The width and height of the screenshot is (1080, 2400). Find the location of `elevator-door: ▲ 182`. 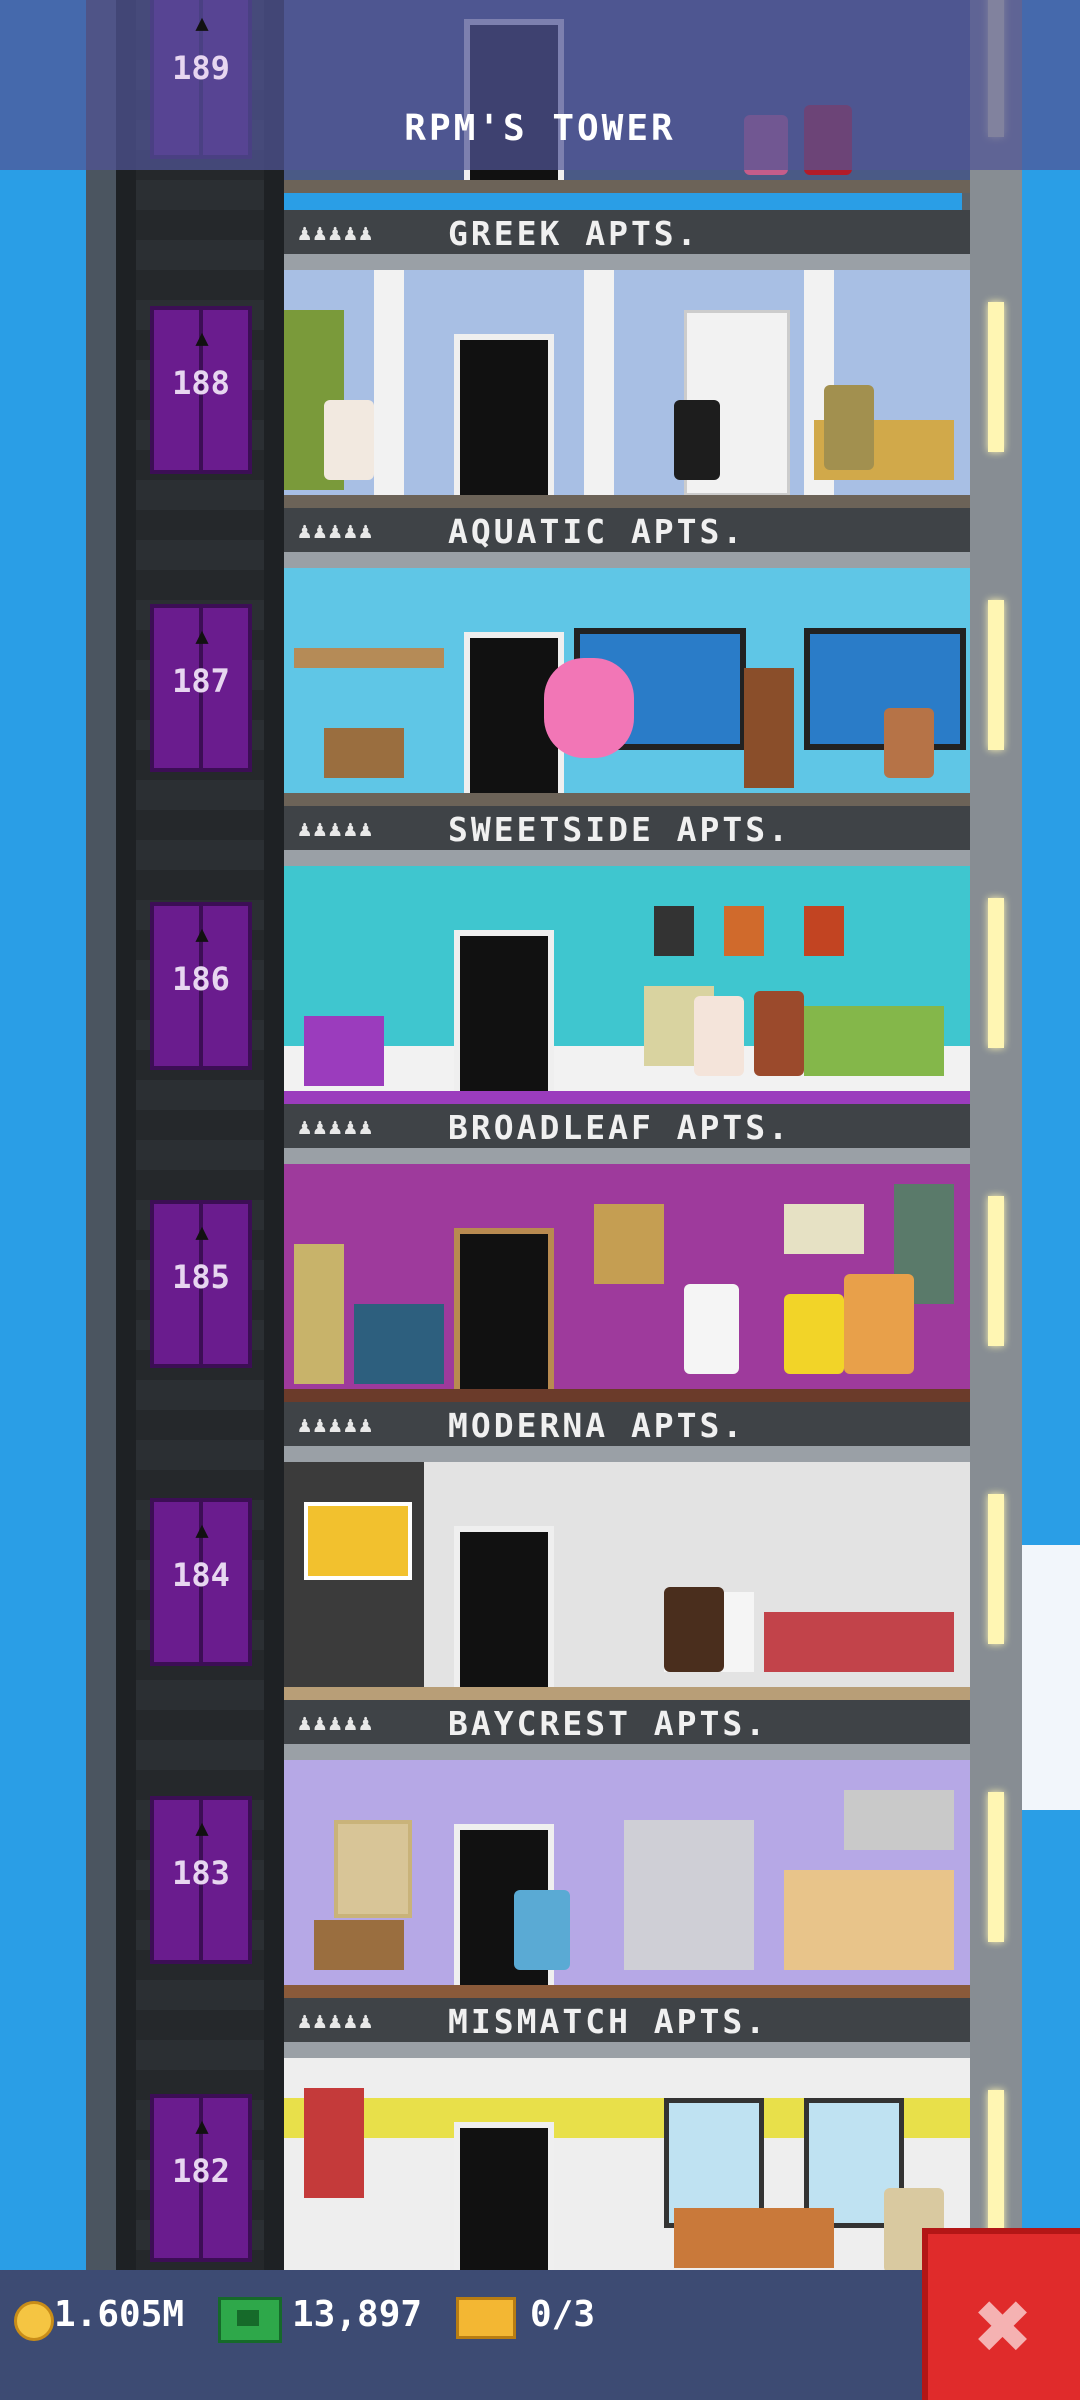

elevator-door: ▲ 182 is located at coordinates (201, 2178).